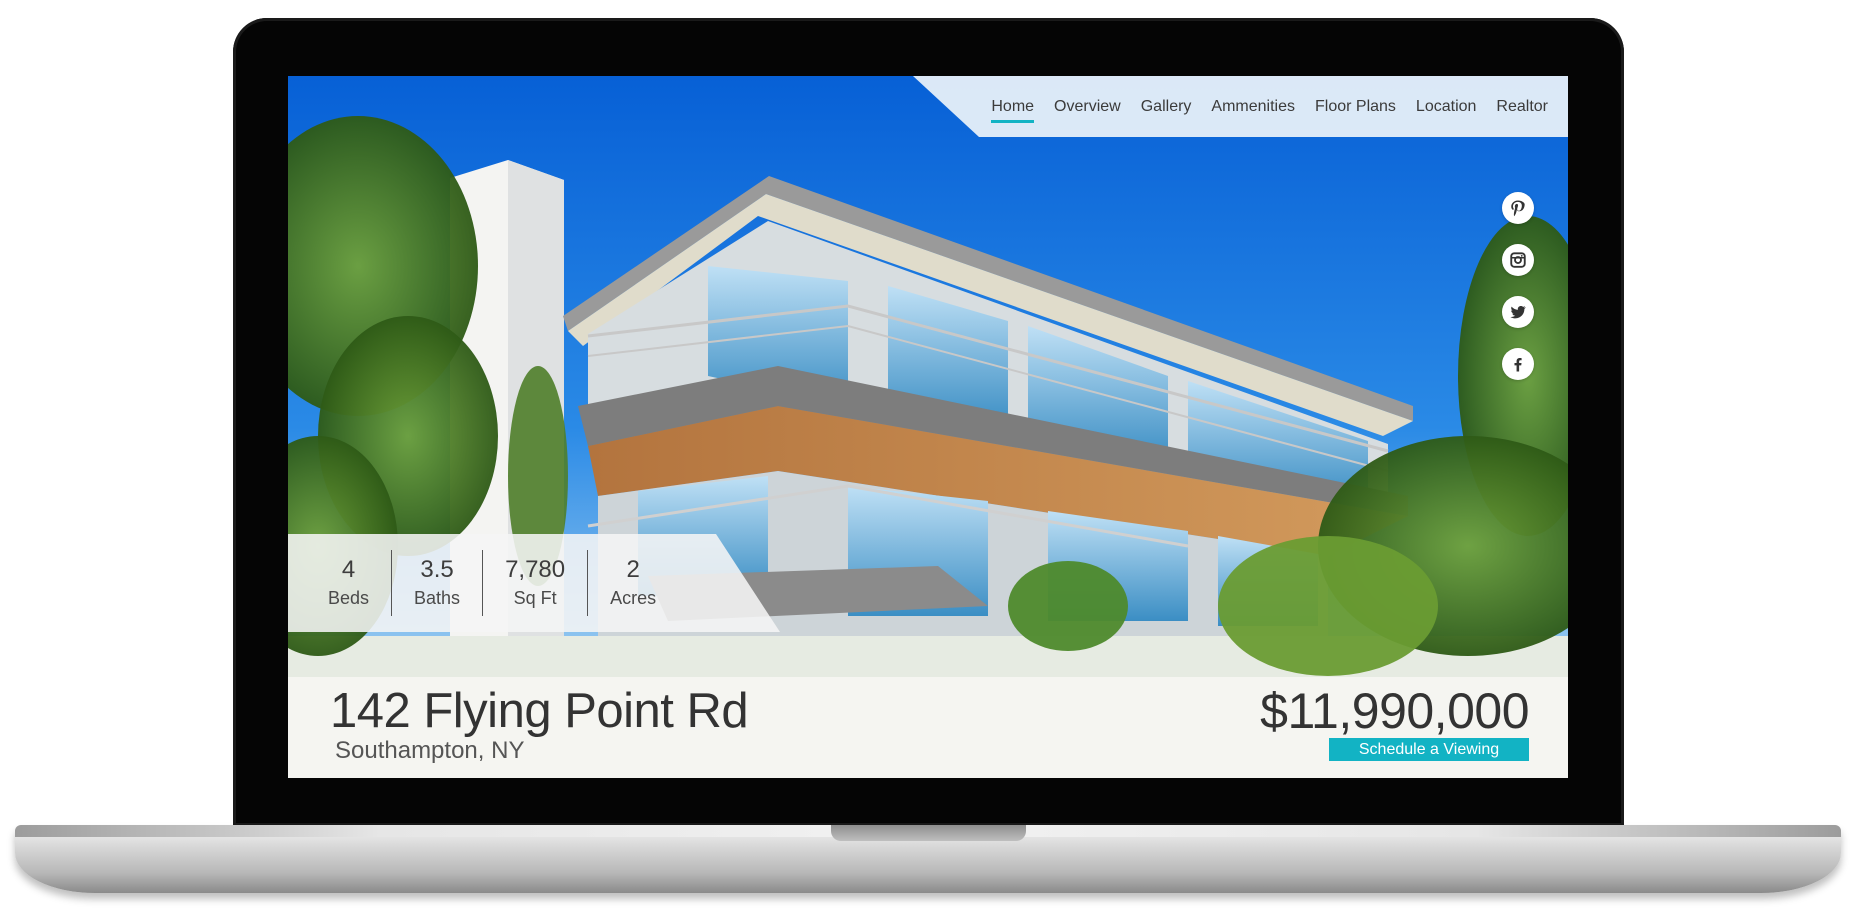  I want to click on stat-sq-ft: 7,780 Sq Ft, so click(536, 583).